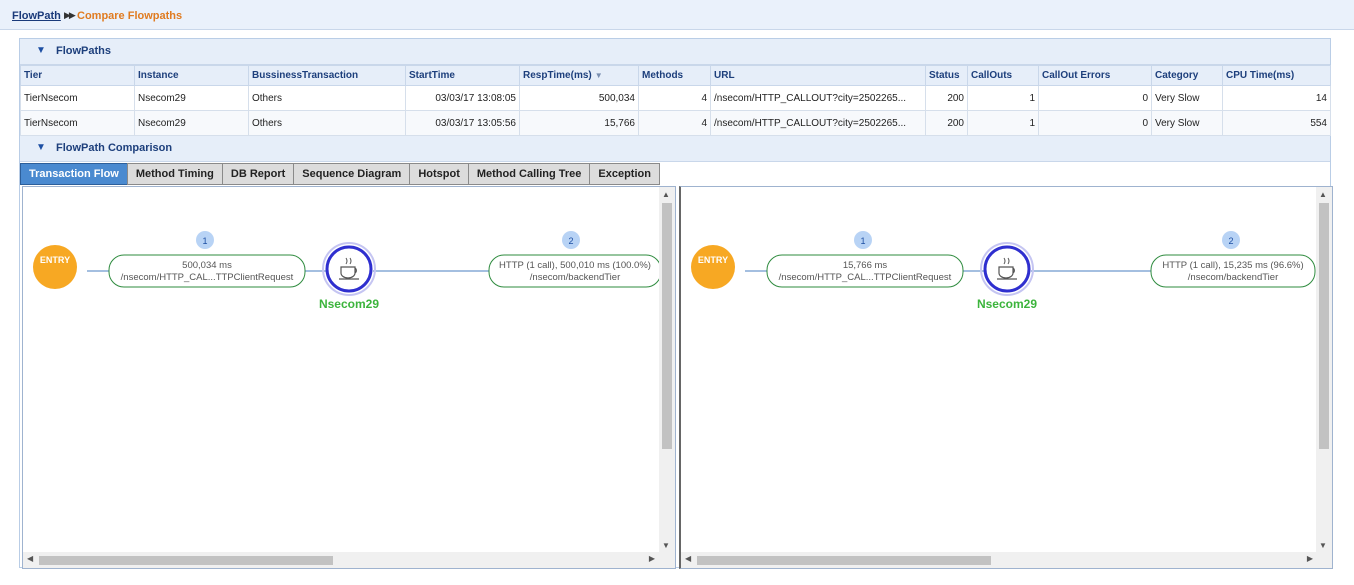 Image resolution: width=1354 pixels, height=585 pixels. Describe the element at coordinates (579, 98) in the screenshot. I see `cell-resp-time: 500,034` at that location.